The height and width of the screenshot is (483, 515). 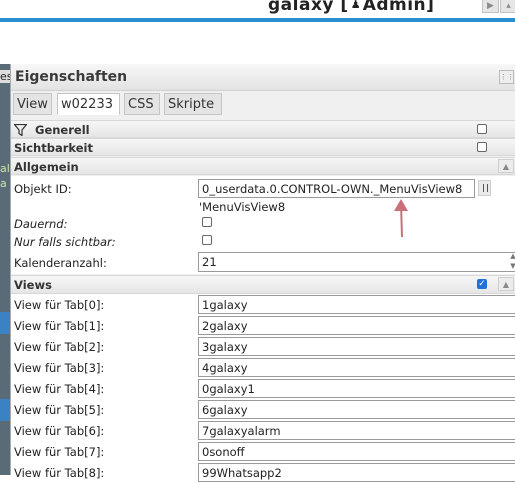 What do you see at coordinates (59, 473) in the screenshot?
I see `view-tab-label: View für Tab[8]:` at bounding box center [59, 473].